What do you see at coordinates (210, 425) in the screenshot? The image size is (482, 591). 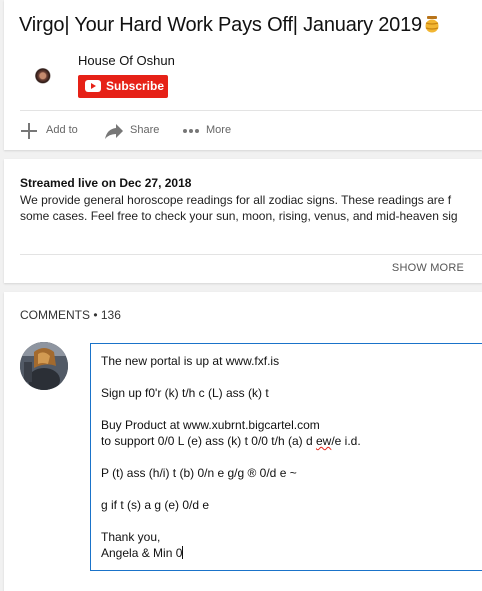 I see `comment-draft-line: Buy Product at www.xubrnt.bigcartel.com` at bounding box center [210, 425].